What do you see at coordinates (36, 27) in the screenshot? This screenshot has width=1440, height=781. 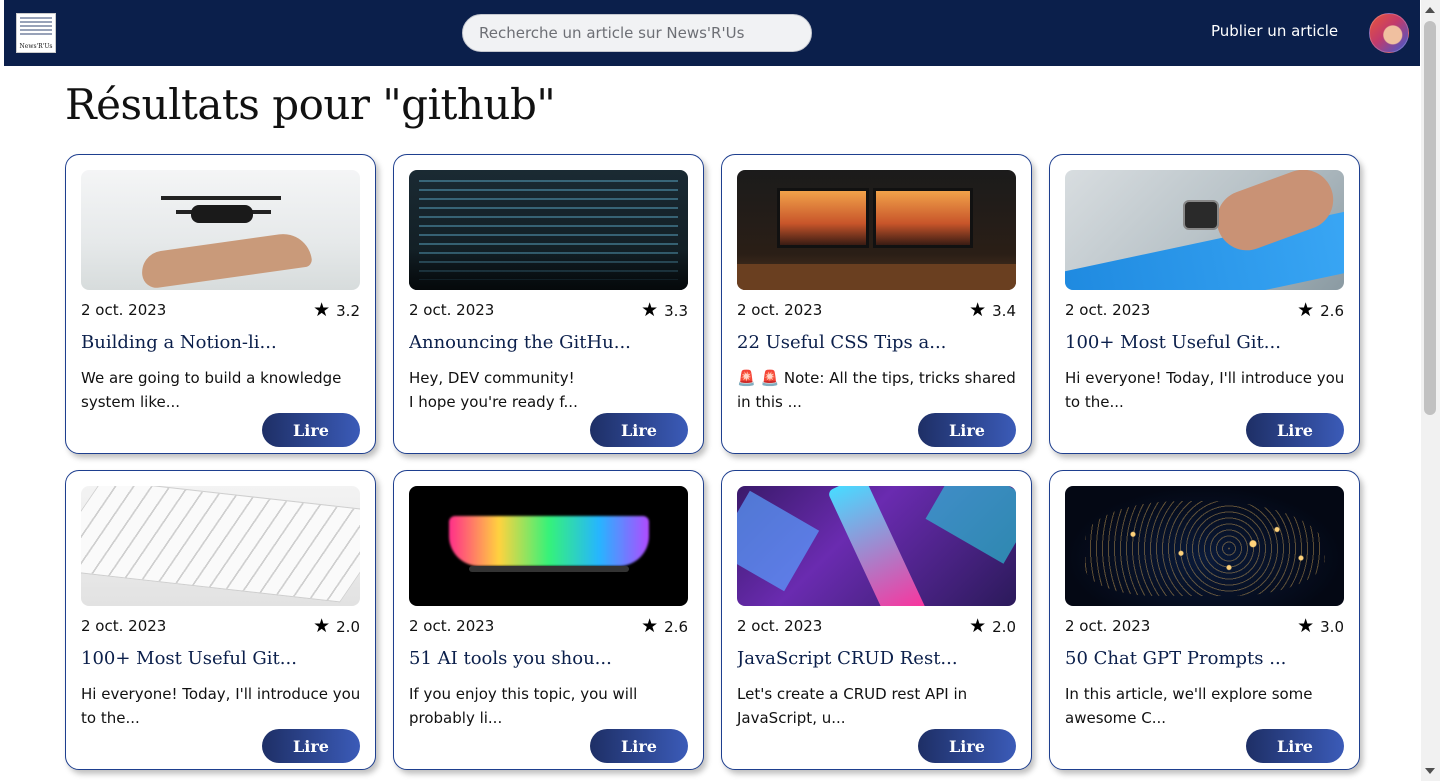 I see `logo-image` at bounding box center [36, 27].